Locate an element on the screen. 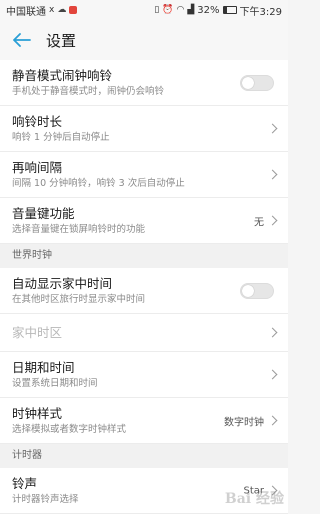 The image size is (320, 514). wechat-icon: ☁ is located at coordinates (62, 10).